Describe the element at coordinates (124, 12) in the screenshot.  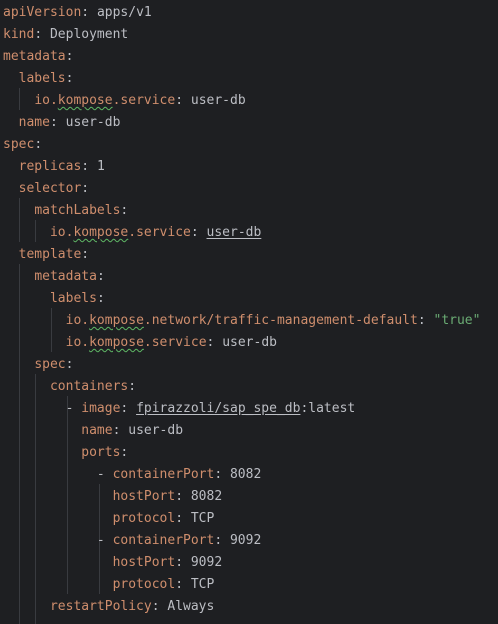
I see `yaml-value: apps/v1` at that location.